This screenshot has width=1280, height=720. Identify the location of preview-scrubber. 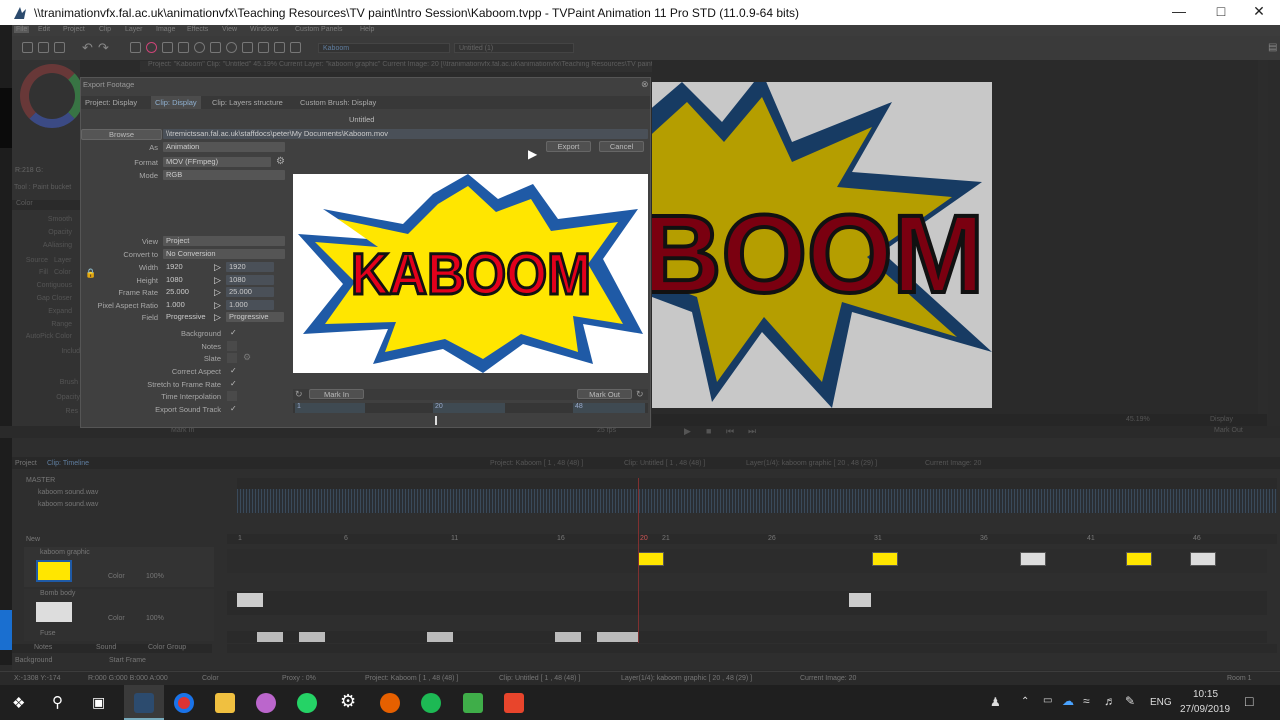
(436, 420).